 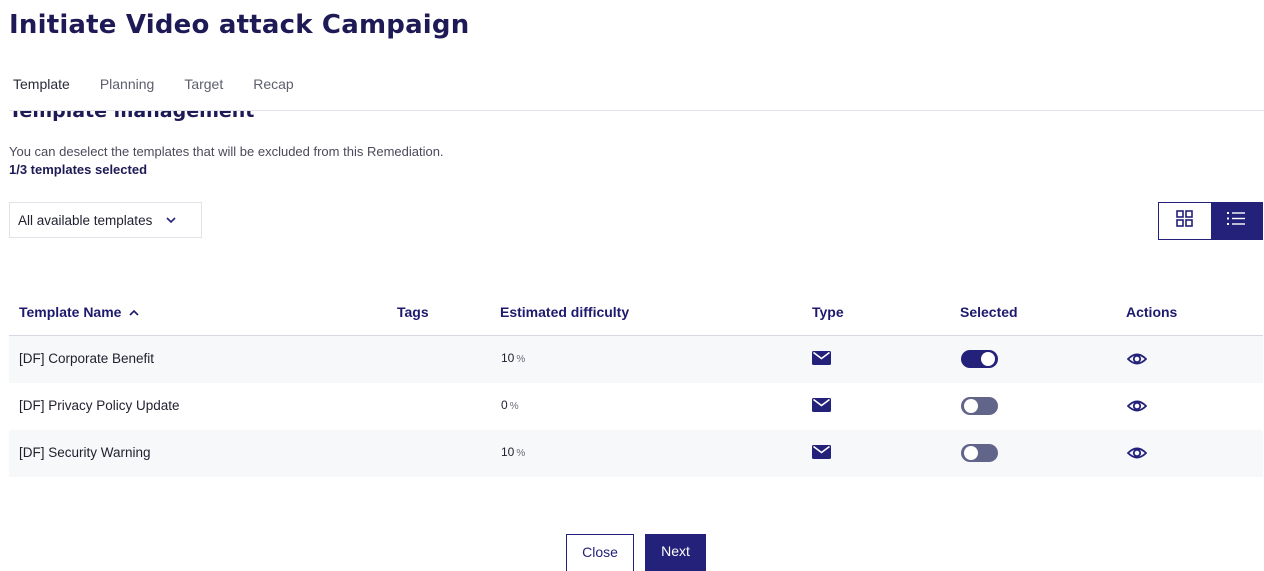 What do you see at coordinates (78, 169) in the screenshot?
I see `selected-count: 1/3 templates selected` at bounding box center [78, 169].